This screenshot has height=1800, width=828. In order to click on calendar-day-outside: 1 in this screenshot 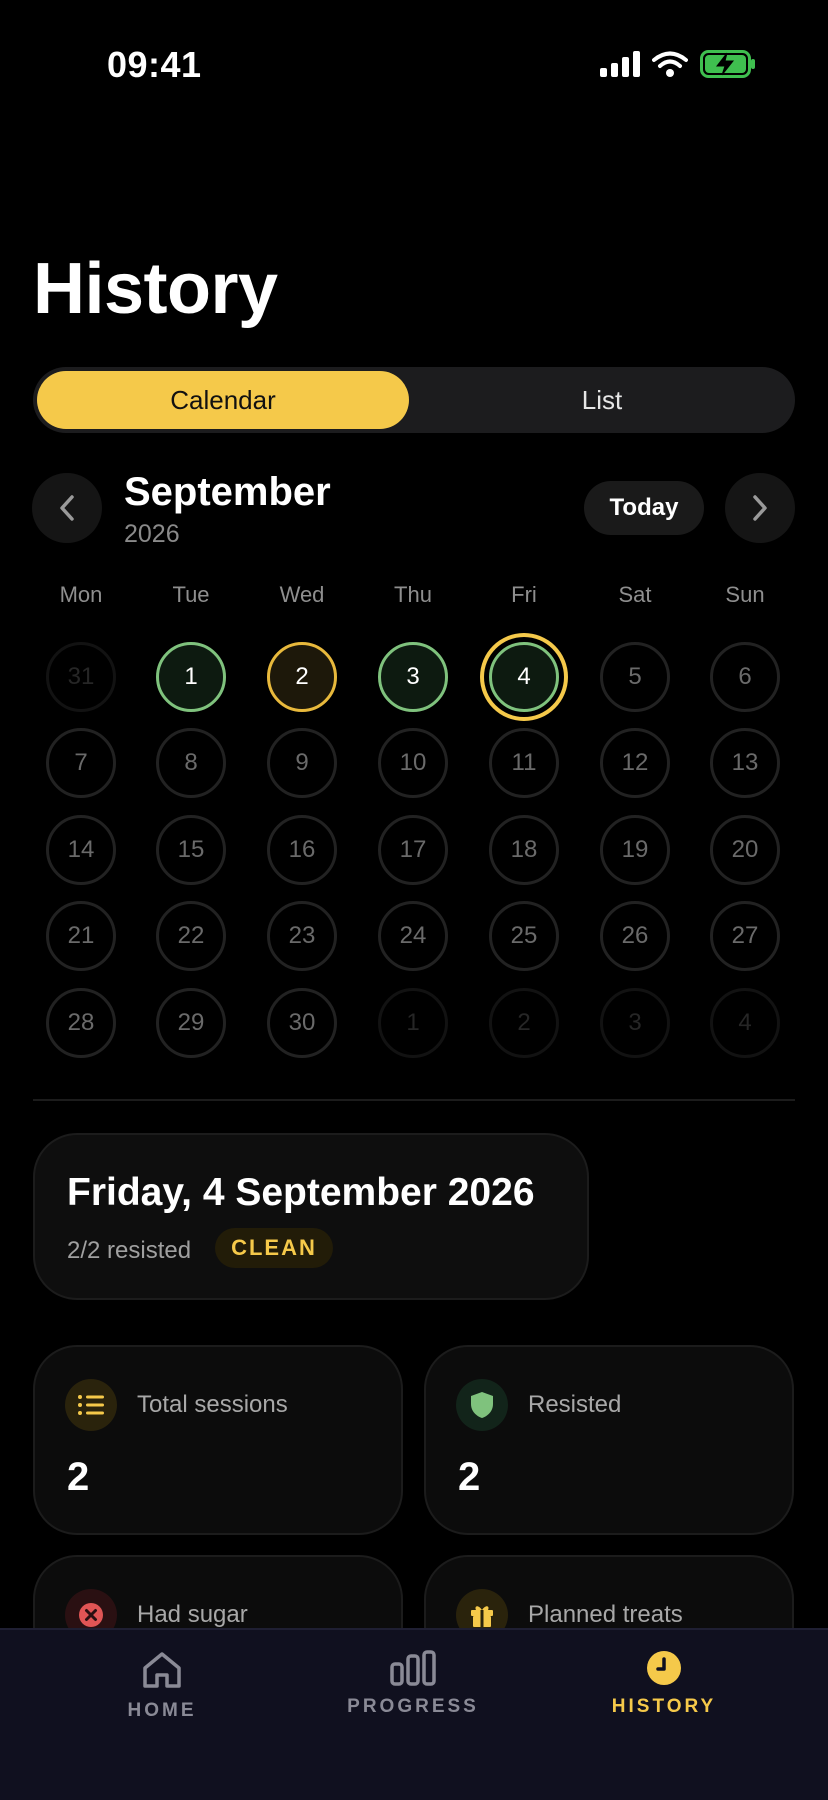, I will do `click(413, 1023)`.